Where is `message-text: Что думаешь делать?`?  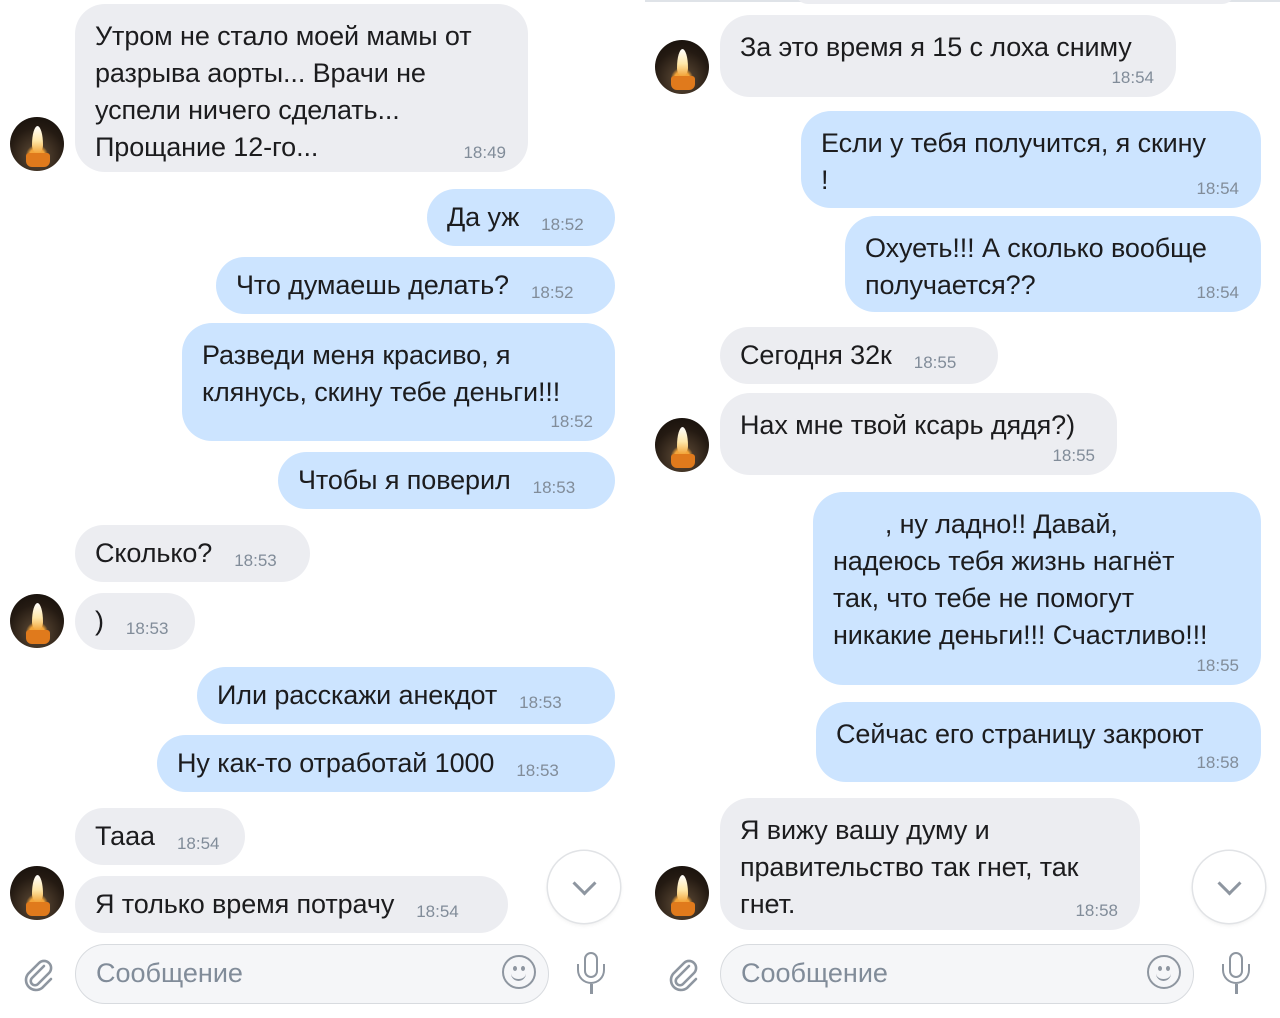 message-text: Что думаешь делать? is located at coordinates (372, 285).